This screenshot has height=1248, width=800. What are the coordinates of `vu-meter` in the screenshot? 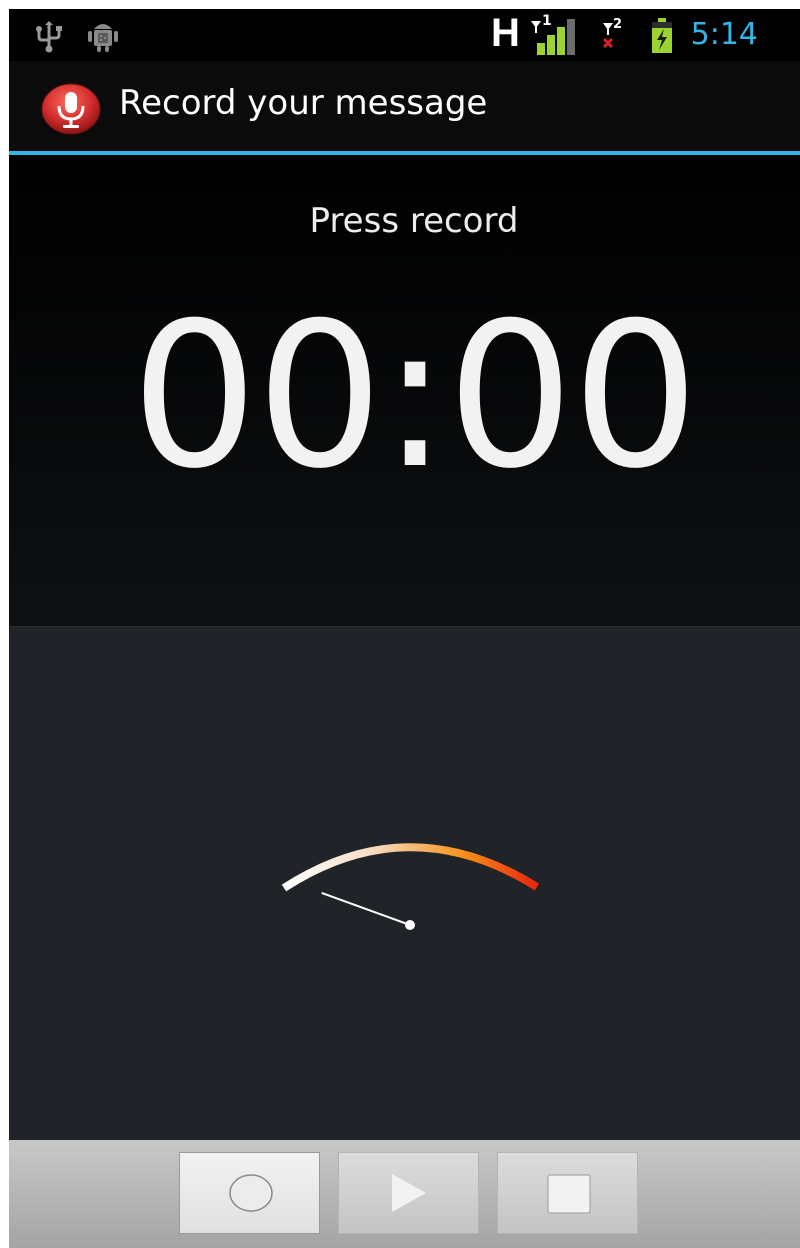 It's located at (410, 886).